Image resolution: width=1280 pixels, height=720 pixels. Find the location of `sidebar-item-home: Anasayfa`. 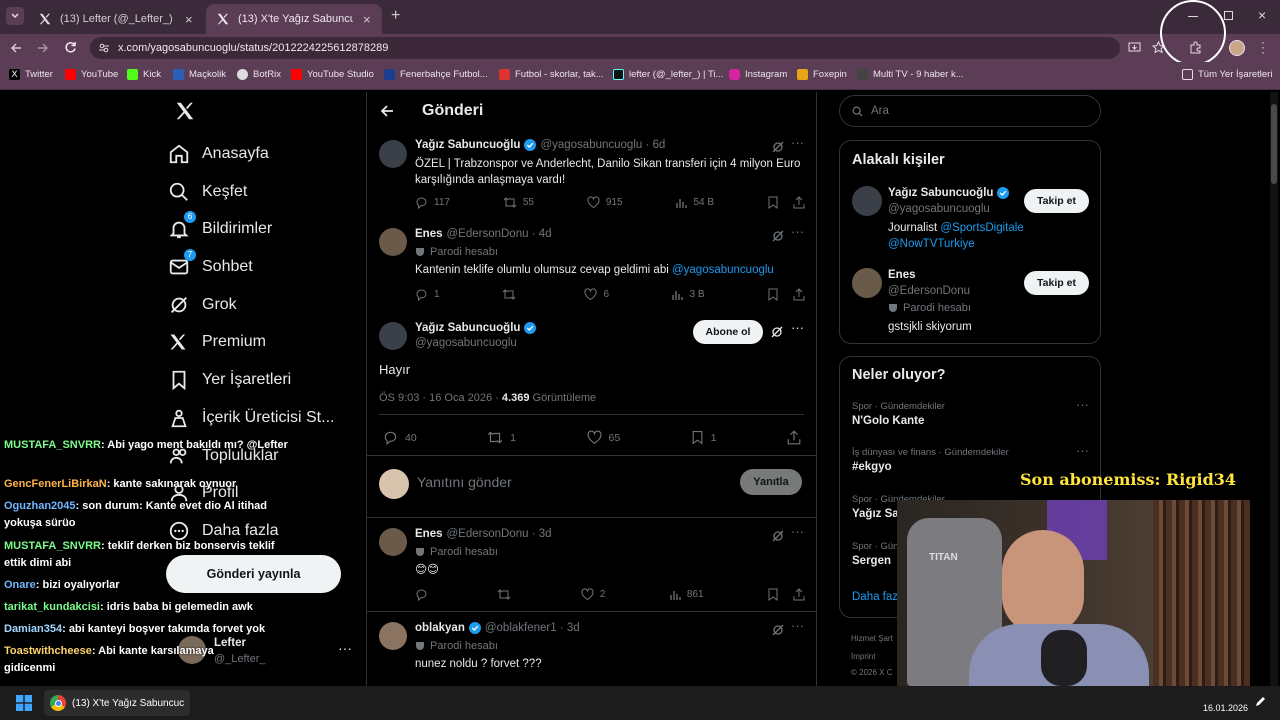

sidebar-item-home: Anasayfa is located at coordinates (218, 154).